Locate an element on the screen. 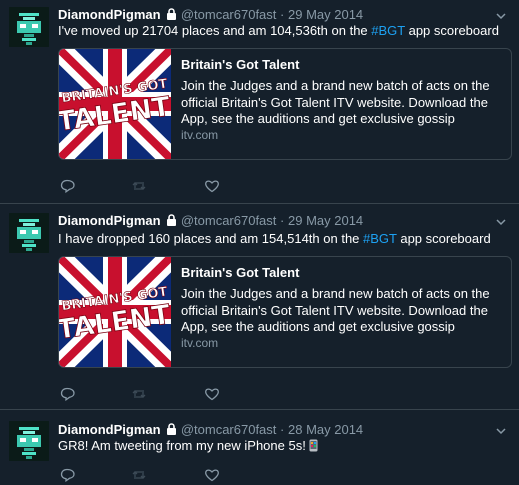  phone-emoji-icon is located at coordinates (313, 447).